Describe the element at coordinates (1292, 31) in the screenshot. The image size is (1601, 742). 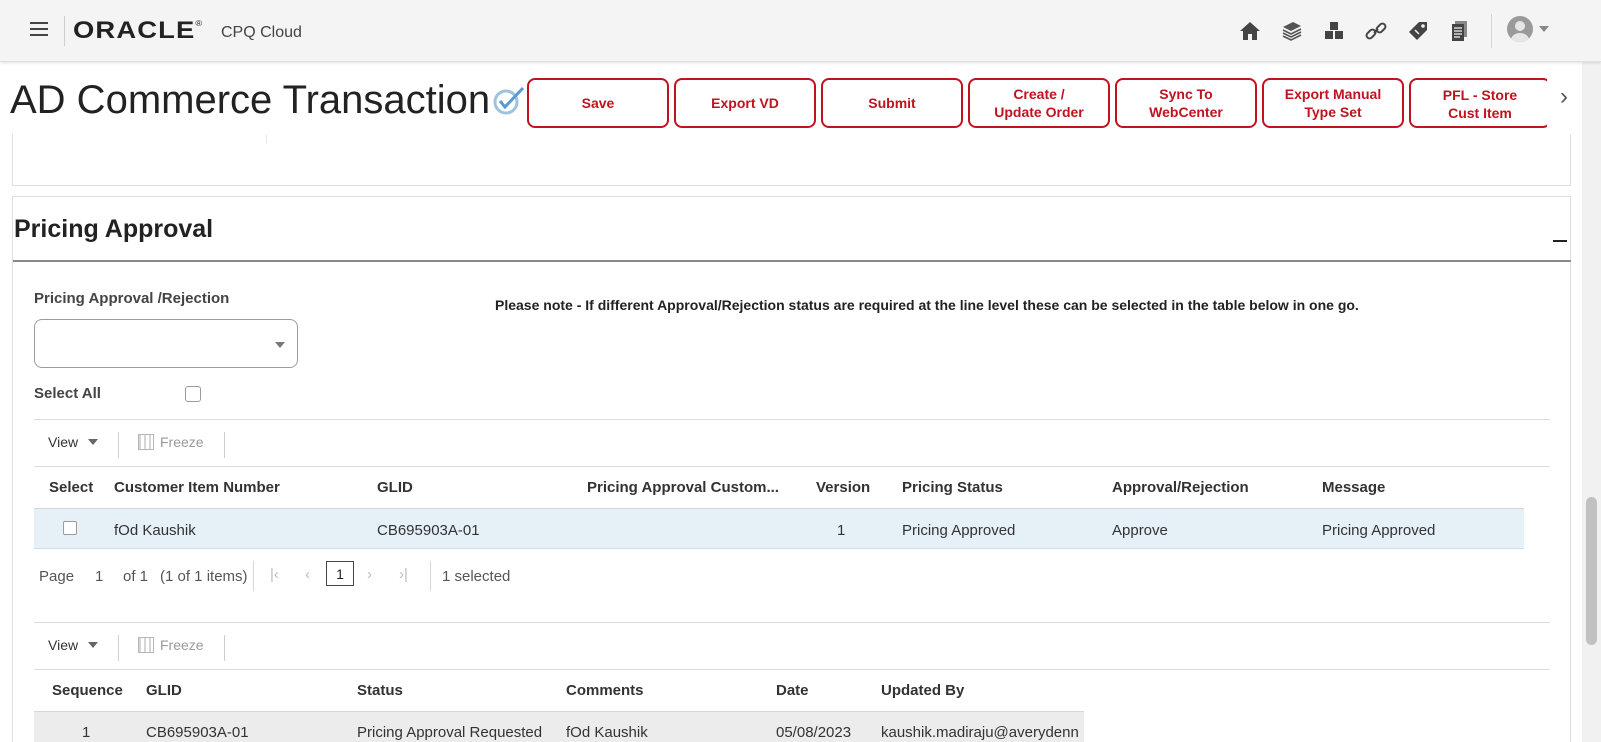
I see `stack-icon` at that location.